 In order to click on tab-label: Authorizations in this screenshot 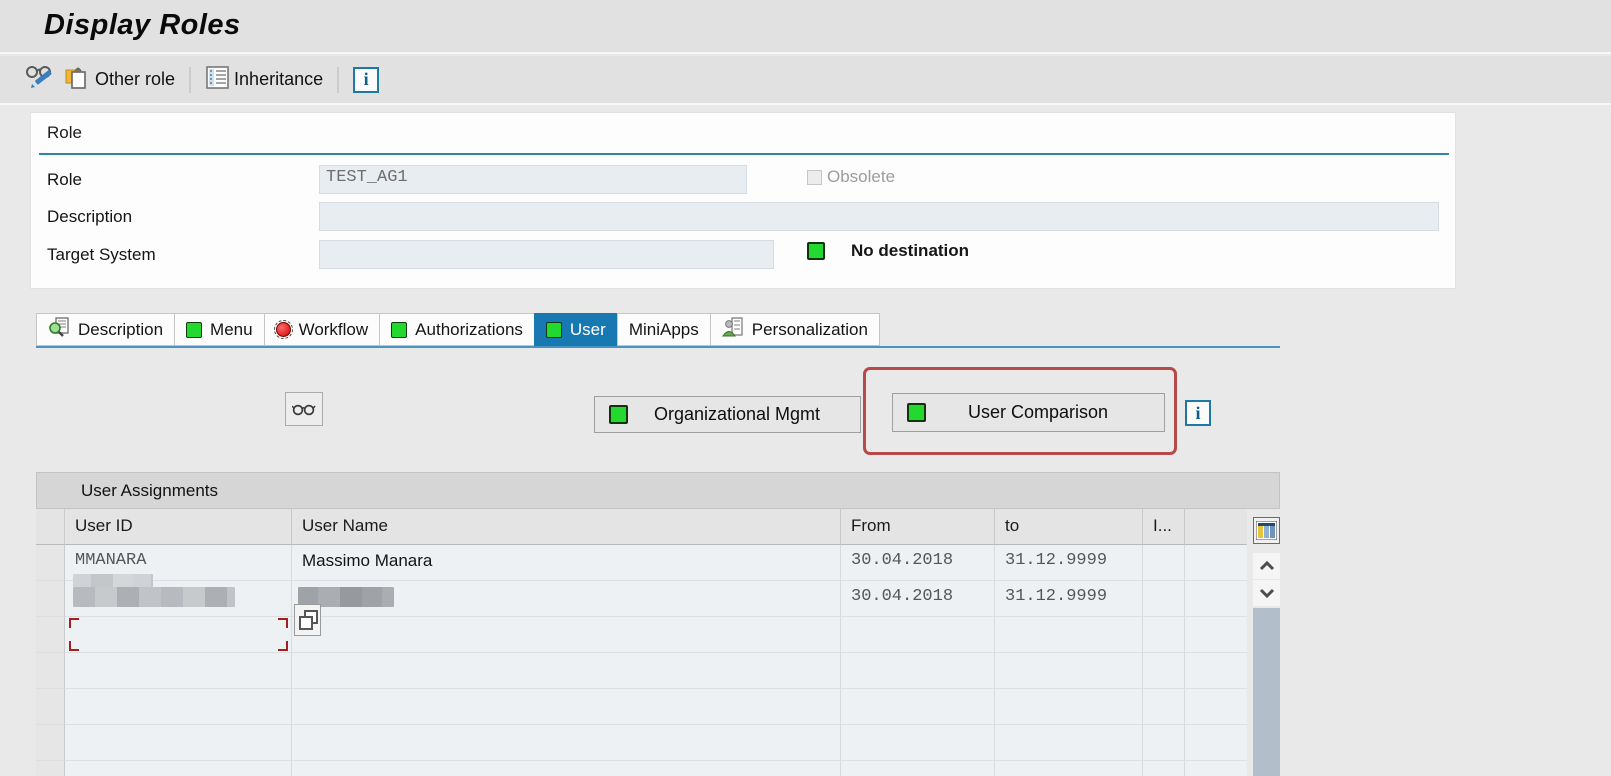, I will do `click(469, 329)`.